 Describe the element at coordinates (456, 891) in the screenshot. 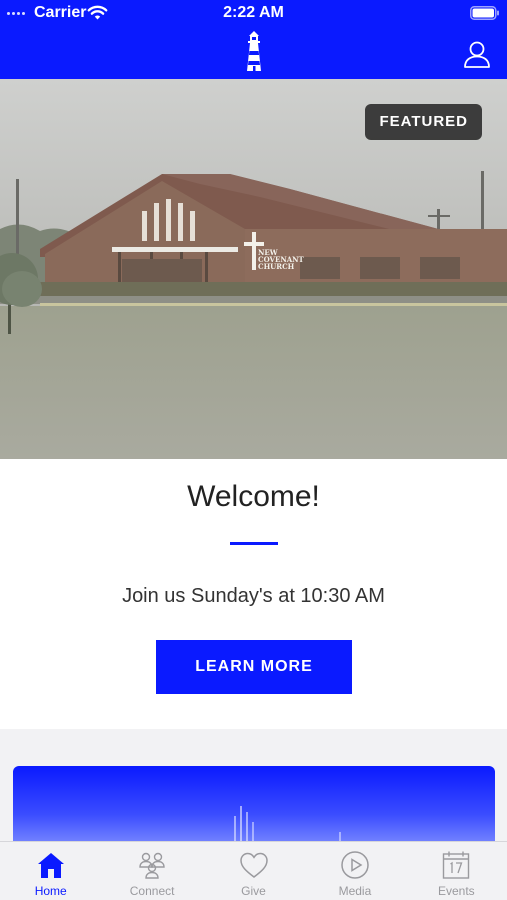

I see `tab-events-label: Events` at that location.